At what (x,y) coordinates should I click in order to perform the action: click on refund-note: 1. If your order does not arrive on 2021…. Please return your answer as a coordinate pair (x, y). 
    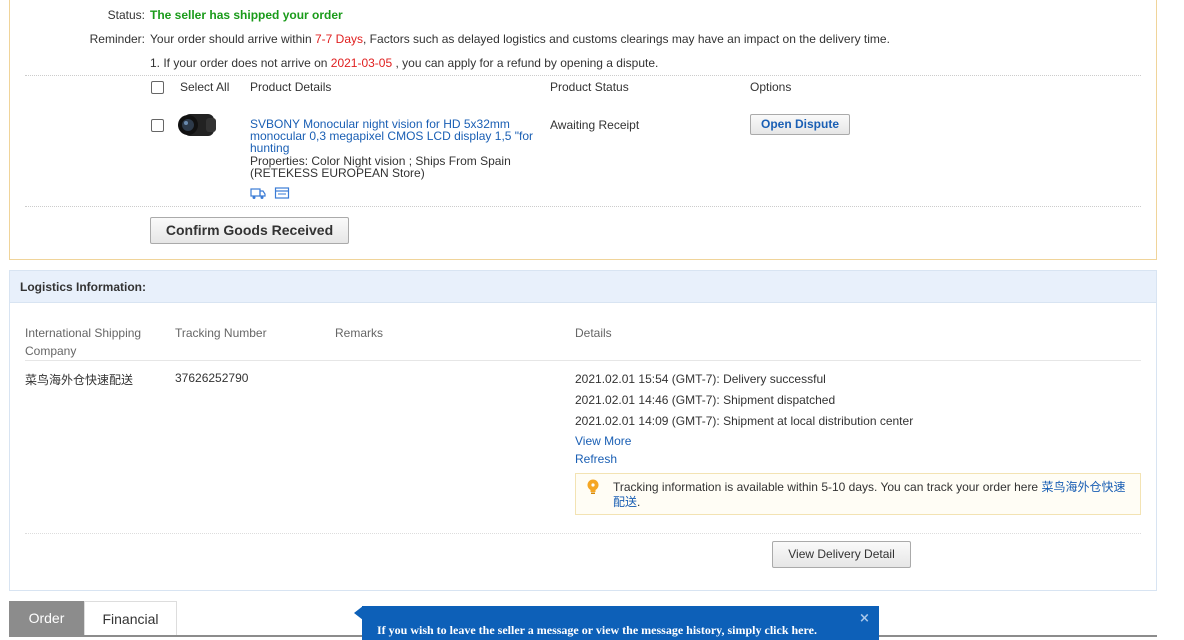
    Looking at the image, I should click on (404, 63).